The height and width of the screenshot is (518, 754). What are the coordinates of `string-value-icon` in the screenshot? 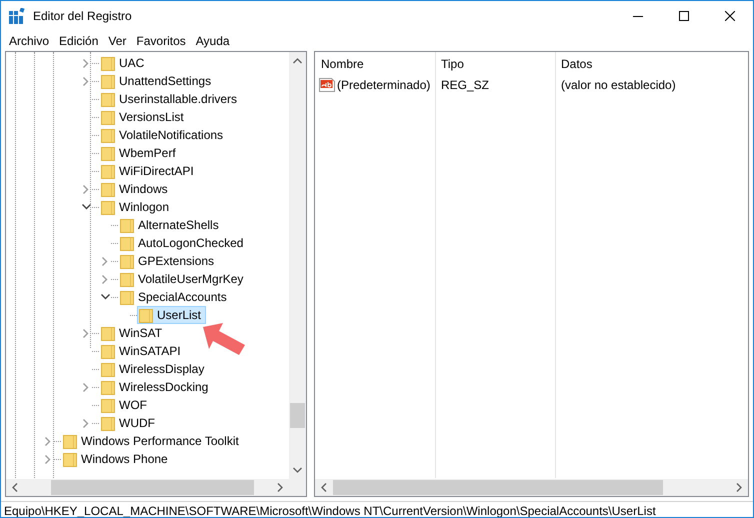 It's located at (327, 84).